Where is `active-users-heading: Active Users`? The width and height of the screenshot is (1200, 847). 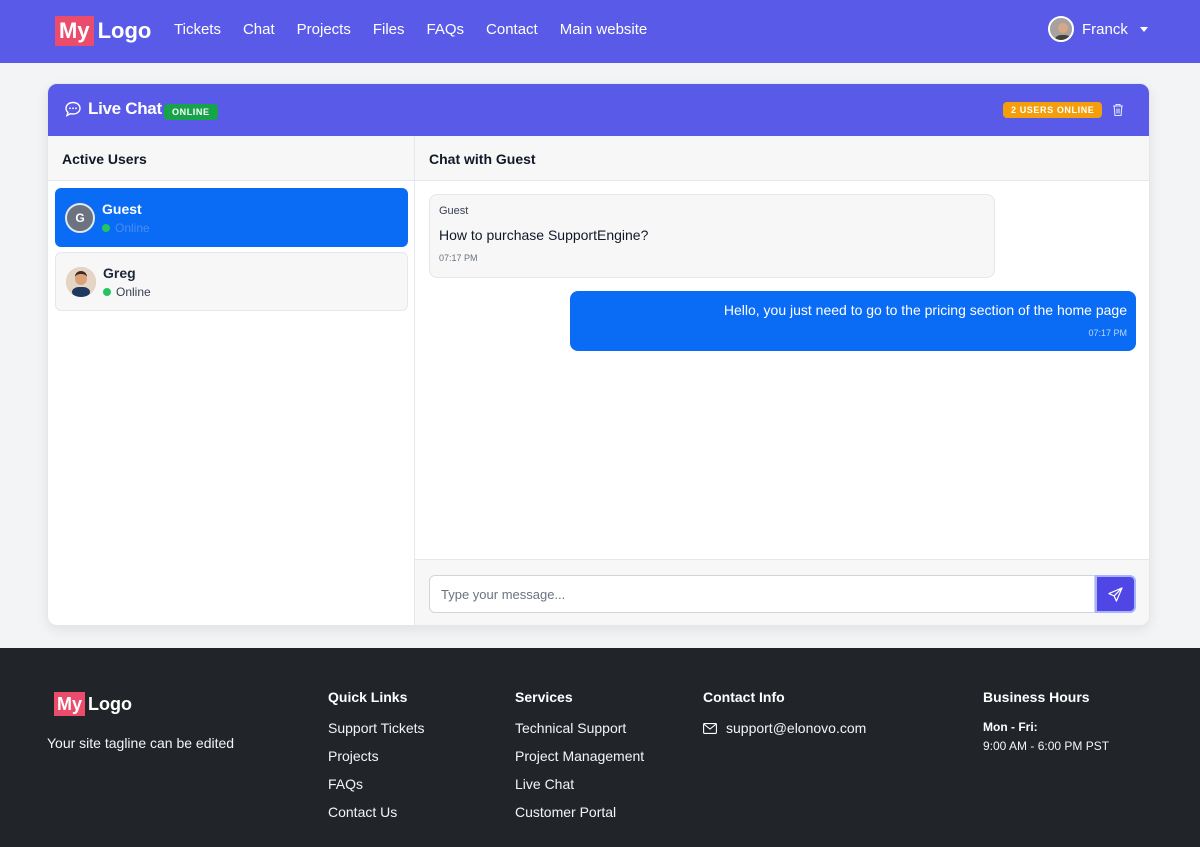 active-users-heading: Active Users is located at coordinates (231, 158).